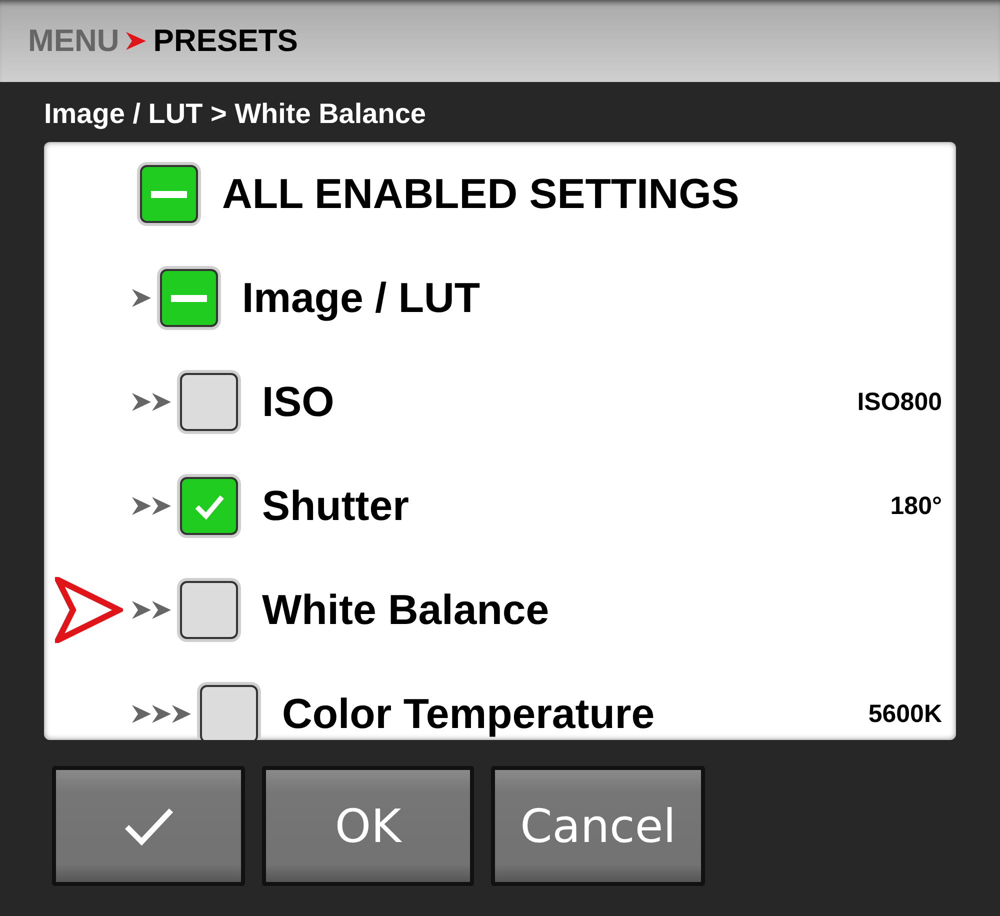 This screenshot has width=1000, height=916. I want to click on setting-label: Shutter, so click(335, 506).